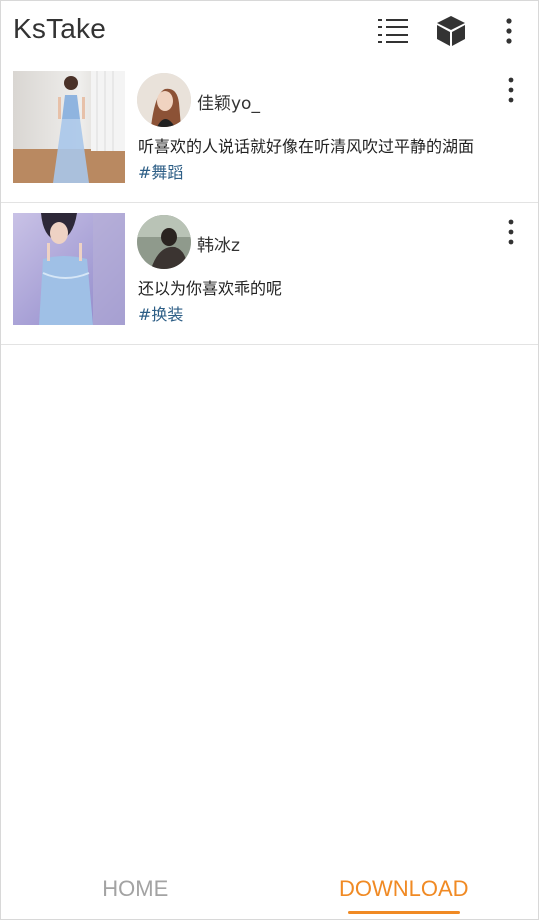 This screenshot has height=920, width=539. What do you see at coordinates (210, 288) in the screenshot?
I see `caption: 还以为你喜欢乖的呢` at bounding box center [210, 288].